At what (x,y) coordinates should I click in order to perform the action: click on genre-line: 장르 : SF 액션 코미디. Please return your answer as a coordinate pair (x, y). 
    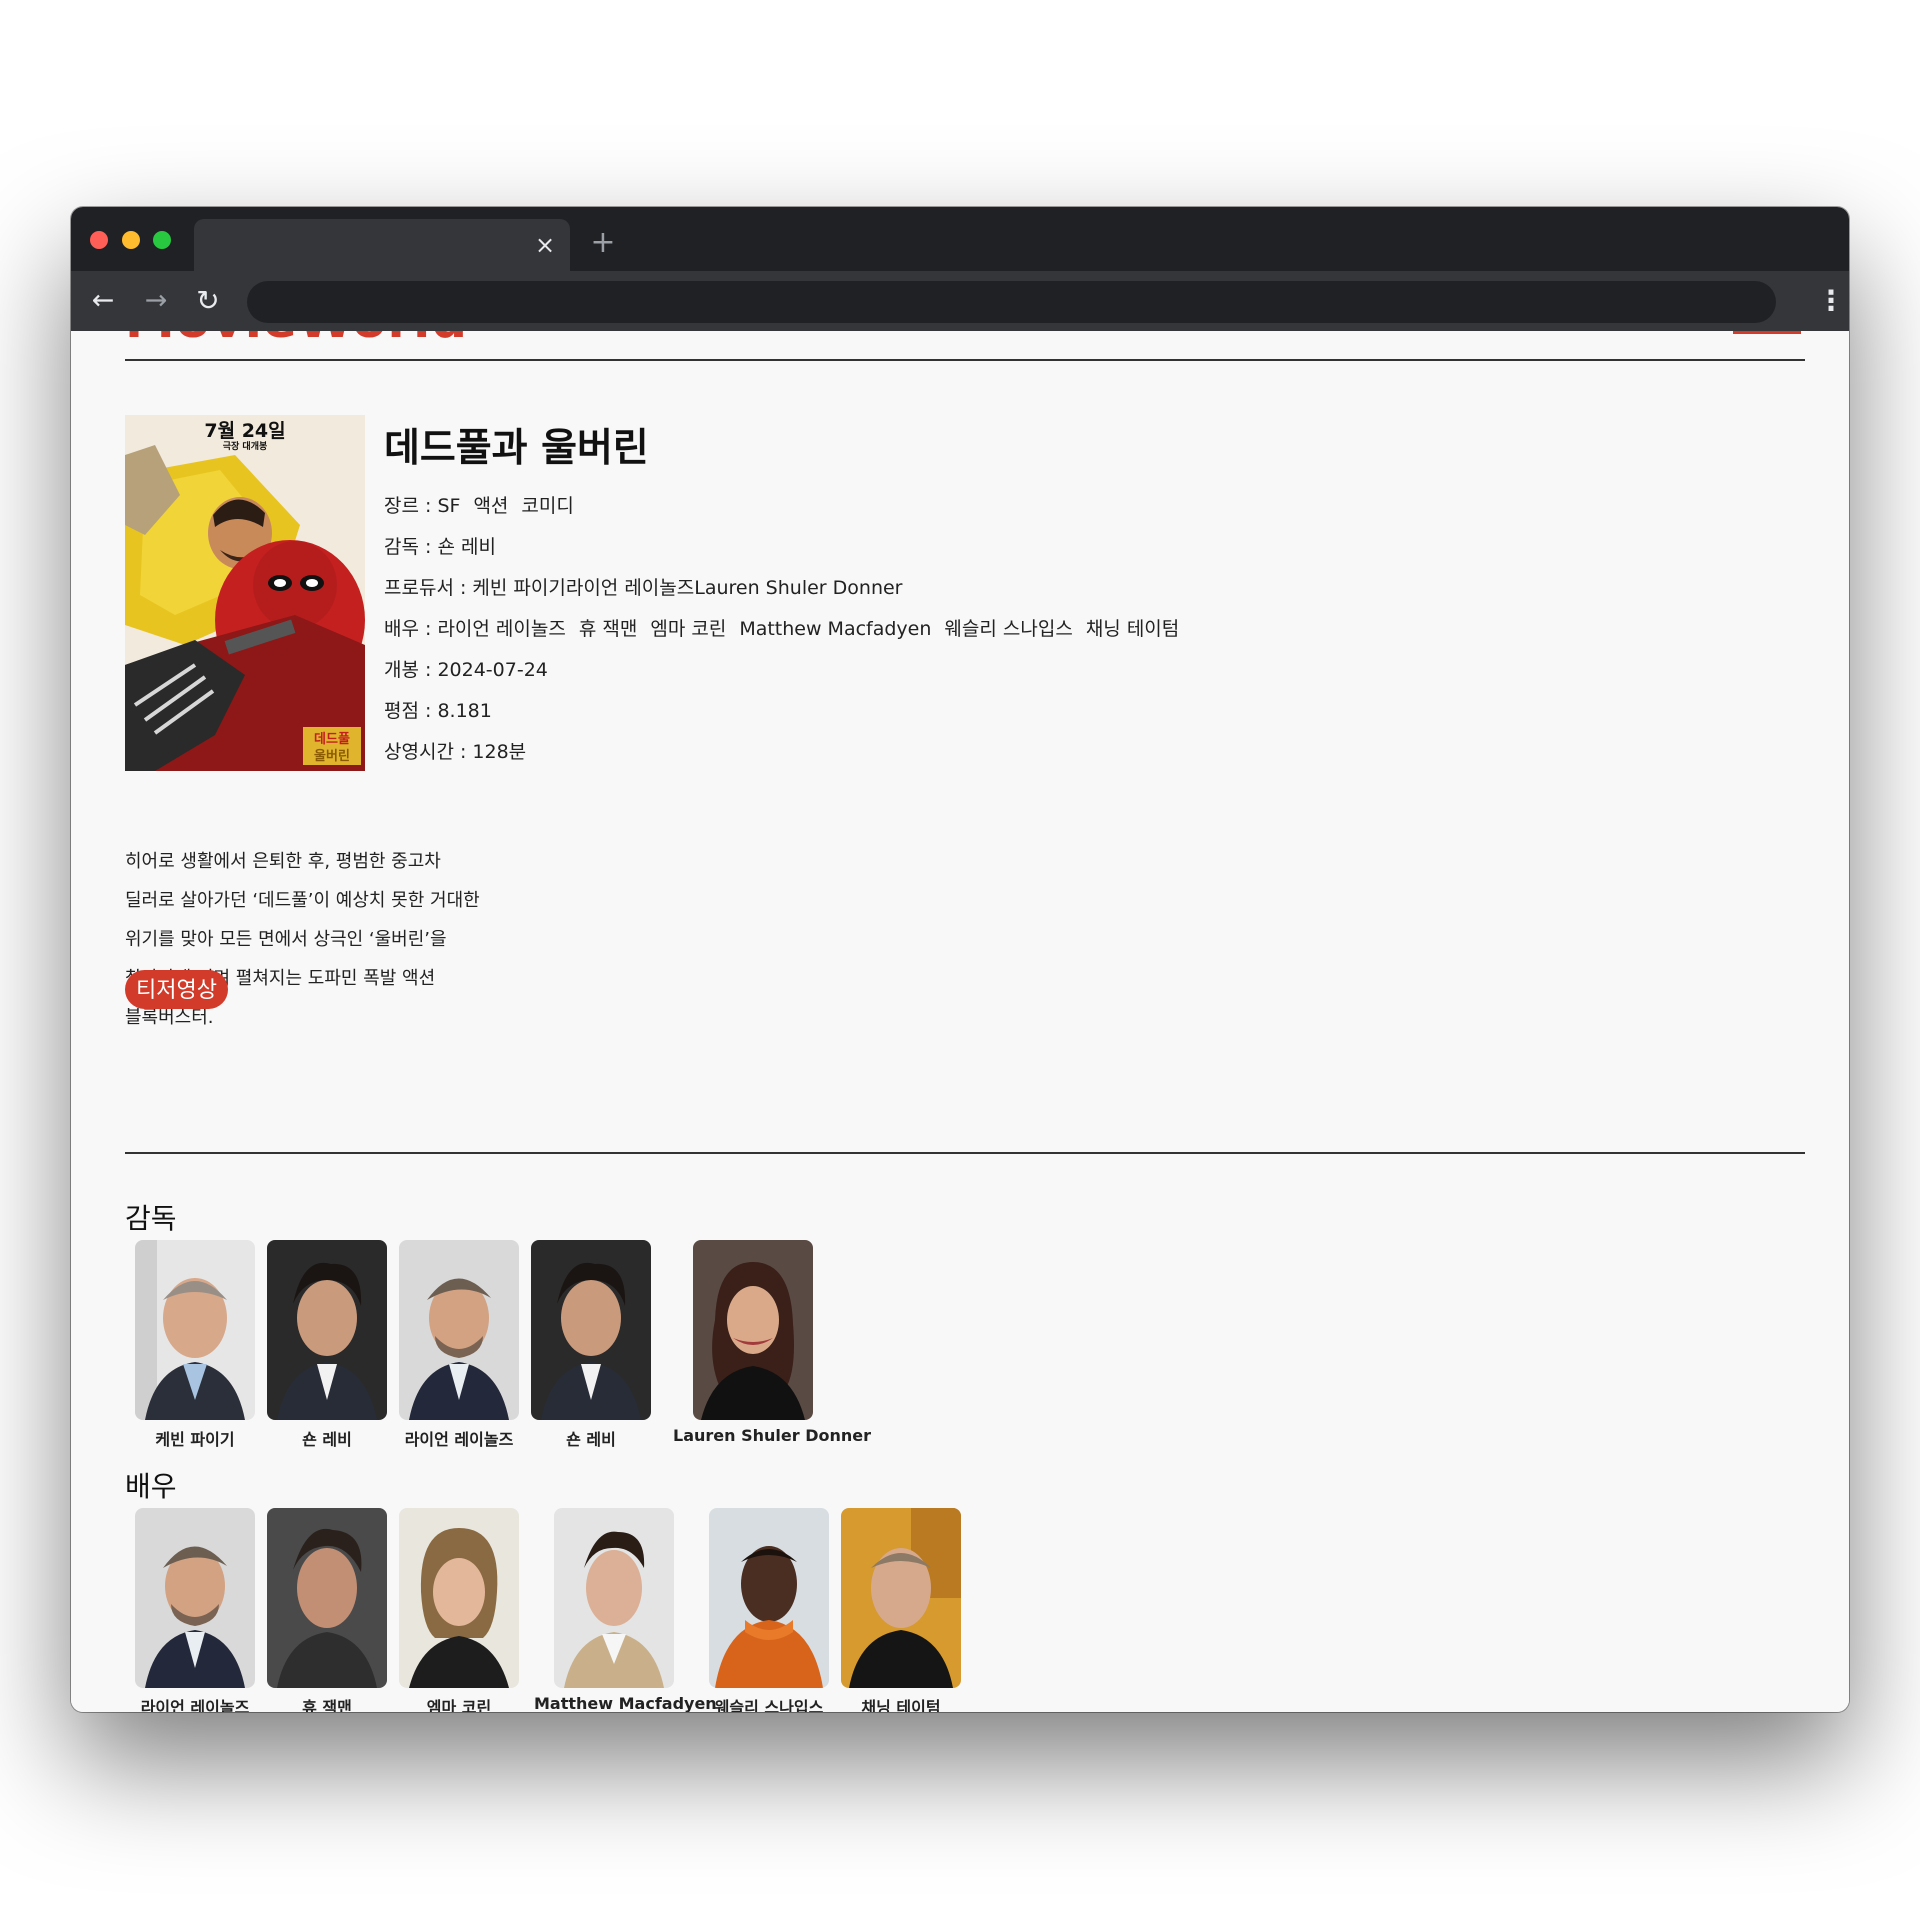
    Looking at the image, I should click on (485, 504).